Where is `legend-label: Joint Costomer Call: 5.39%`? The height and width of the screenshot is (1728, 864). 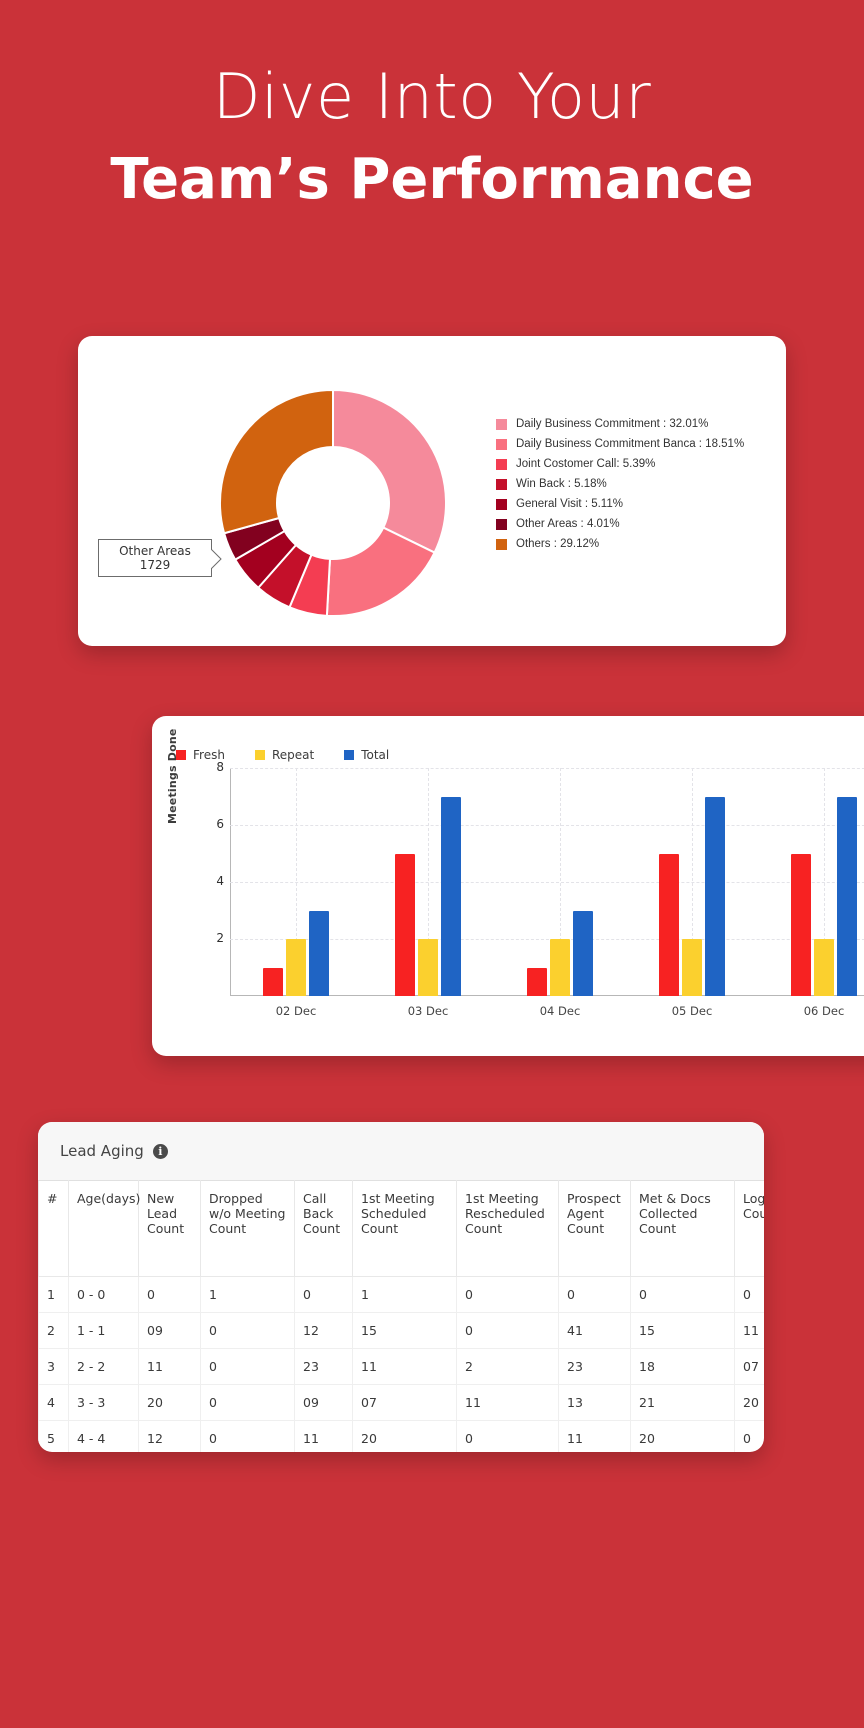
legend-label: Joint Costomer Call: 5.39% is located at coordinates (586, 464).